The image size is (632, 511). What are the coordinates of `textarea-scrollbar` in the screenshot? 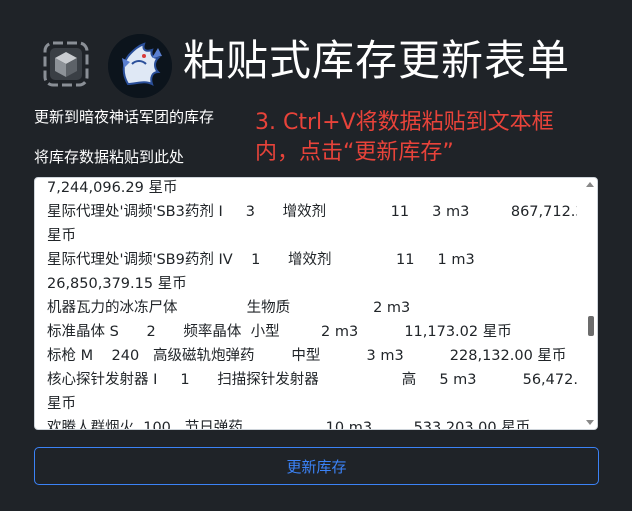 It's located at (590, 303).